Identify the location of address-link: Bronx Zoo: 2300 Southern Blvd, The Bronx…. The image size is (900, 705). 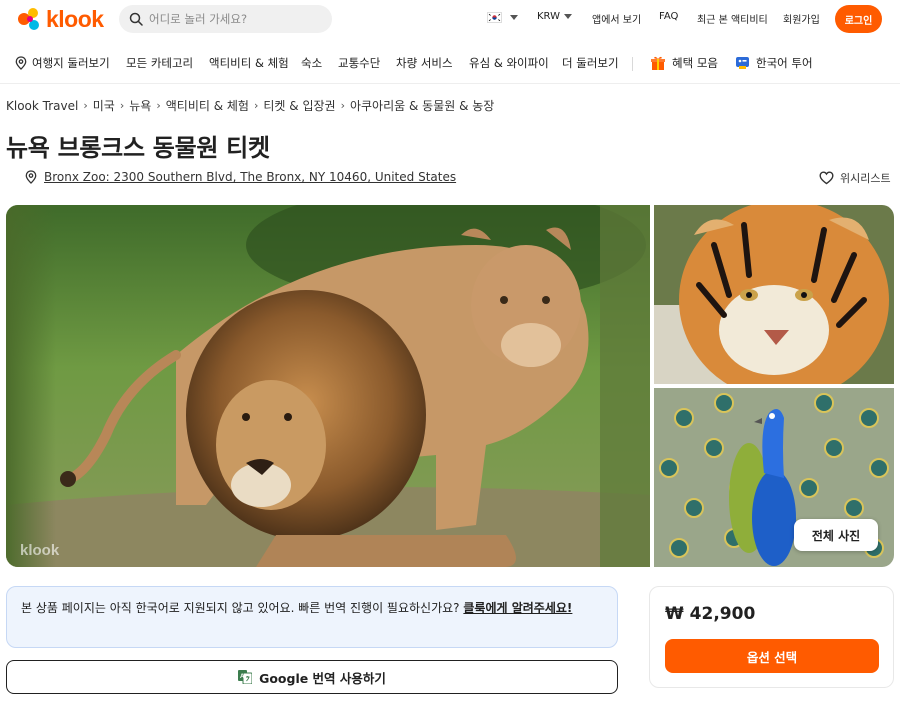
(240, 177).